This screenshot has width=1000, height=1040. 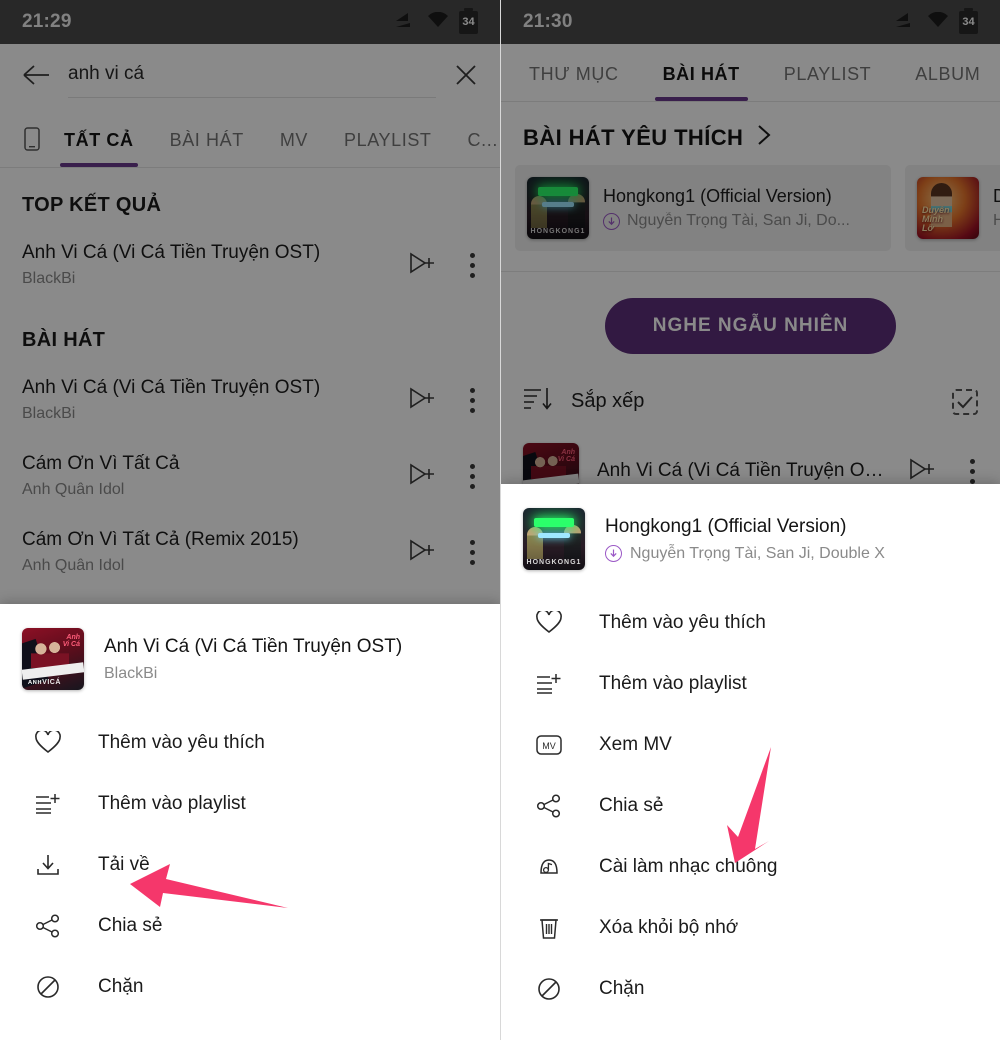 I want to click on favorite-songs-header: BÀI HÁT YÊU THÍCH, so click(x=750, y=133).